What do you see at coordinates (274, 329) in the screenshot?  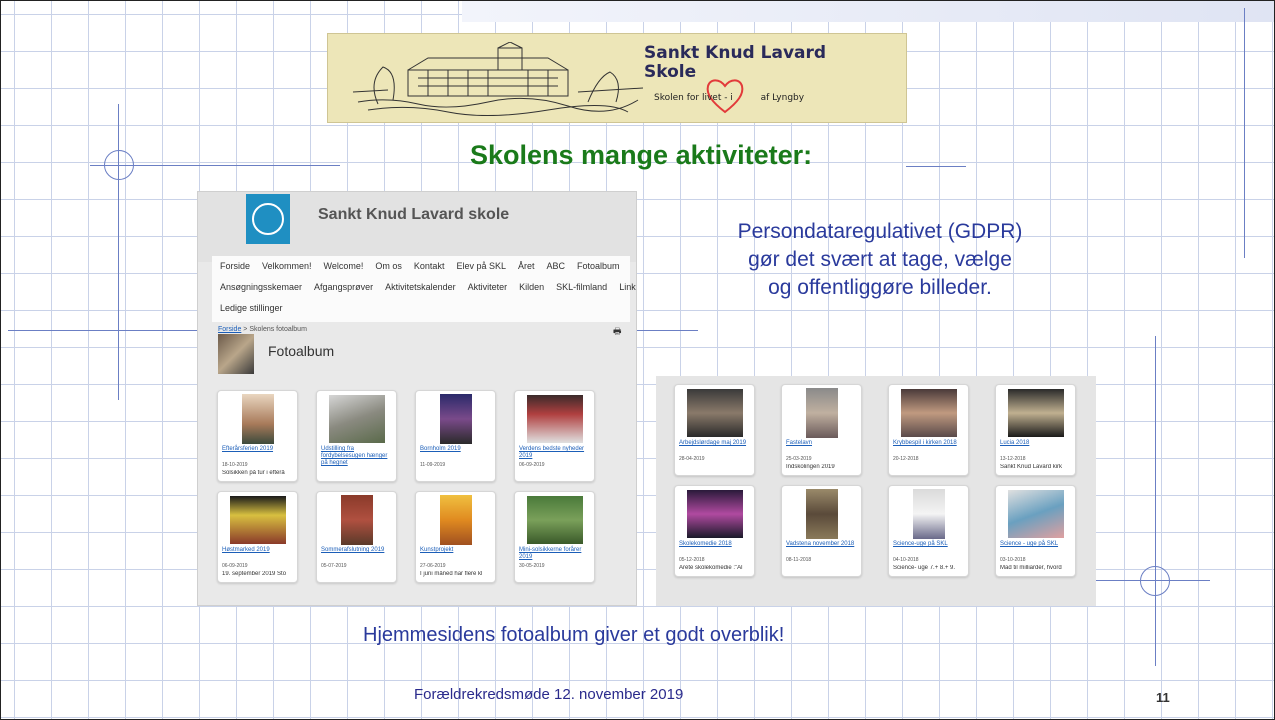 I see `breadcrumb-current: > Skolens fotoalbum` at bounding box center [274, 329].